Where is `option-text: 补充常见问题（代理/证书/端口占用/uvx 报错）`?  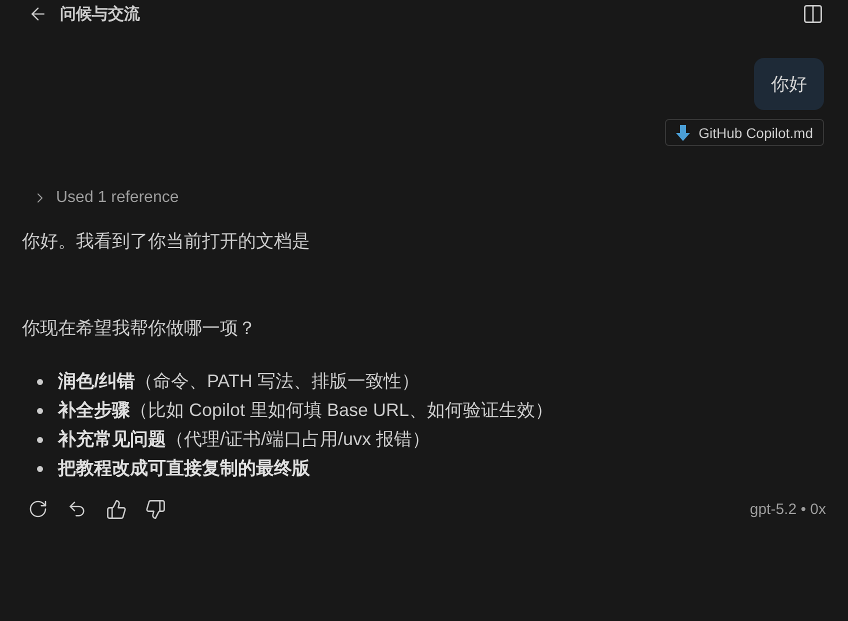 option-text: 补充常见问题（代理/证书/端口占用/uvx 报错） is located at coordinates (244, 439).